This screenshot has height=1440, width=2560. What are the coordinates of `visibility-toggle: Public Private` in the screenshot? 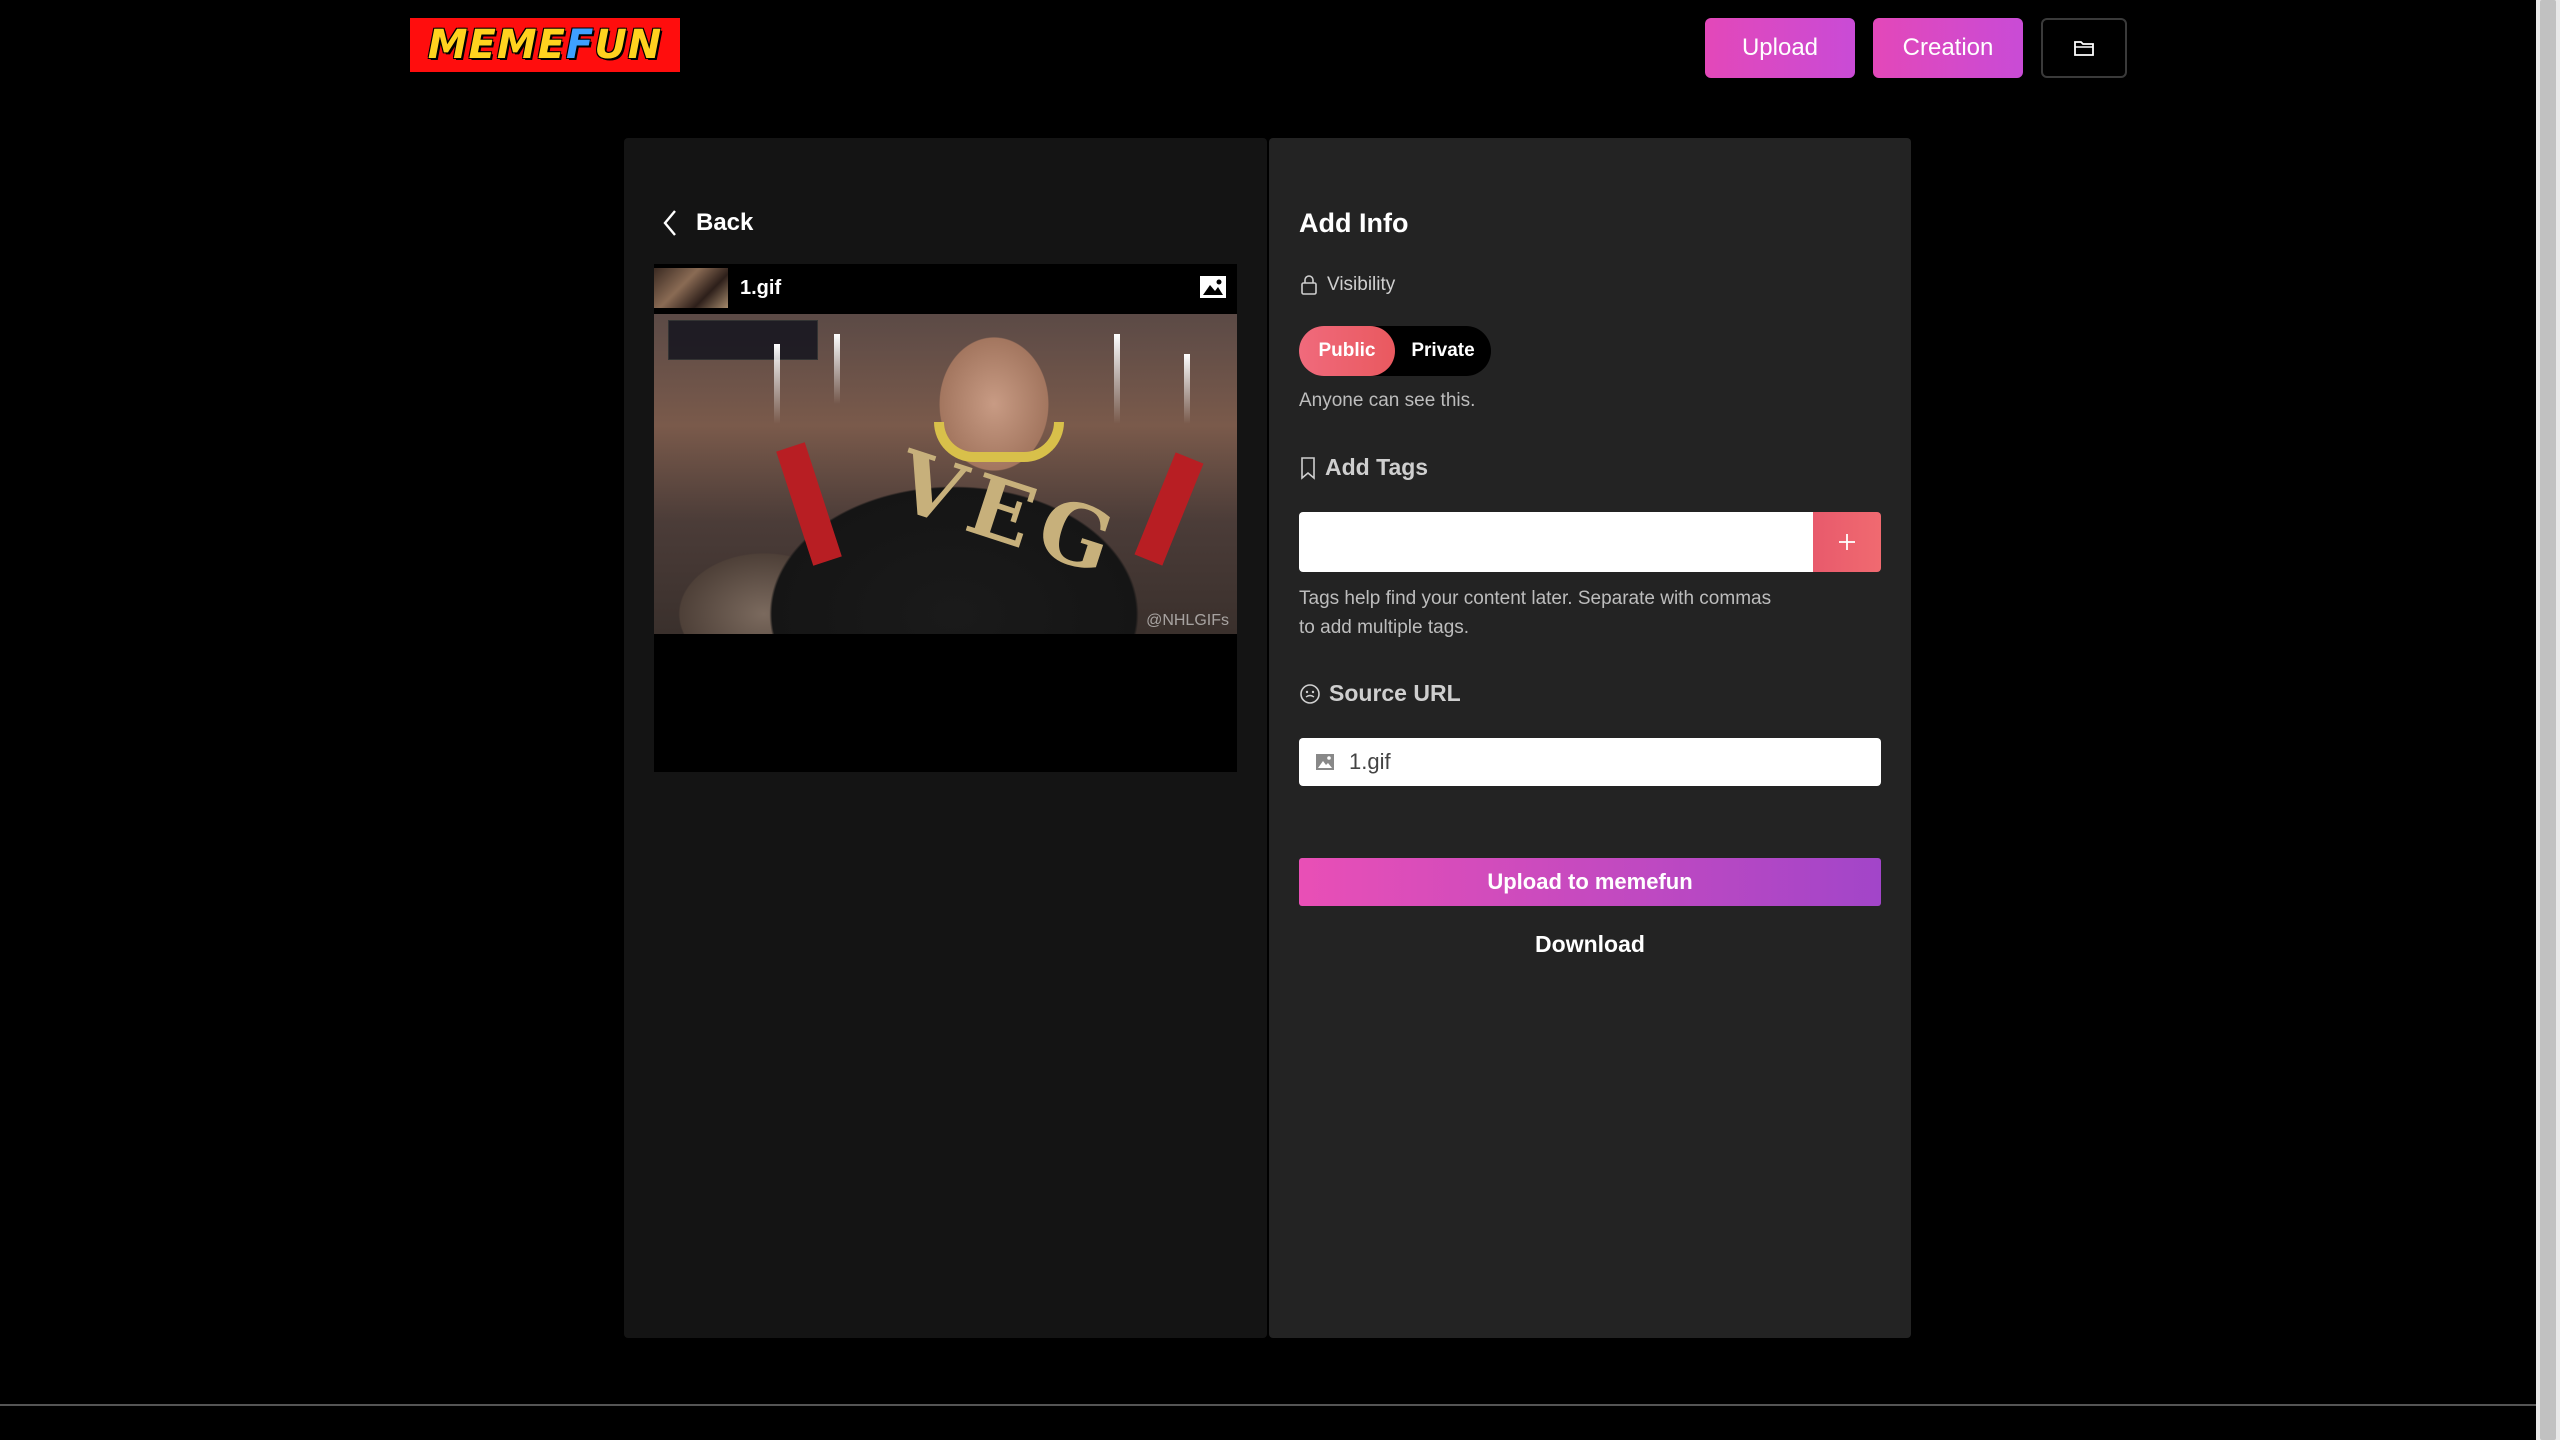 It's located at (1395, 351).